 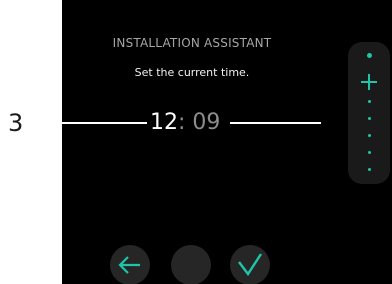 I want to click on scroll-up-indicator, so click(x=369, y=55).